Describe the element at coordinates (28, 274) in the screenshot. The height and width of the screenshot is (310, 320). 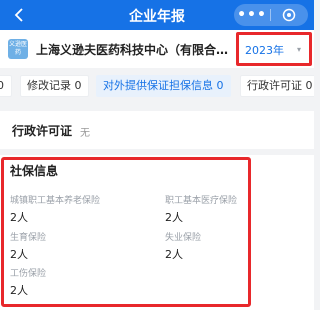
I see `insurance-label: 工伤保险` at that location.